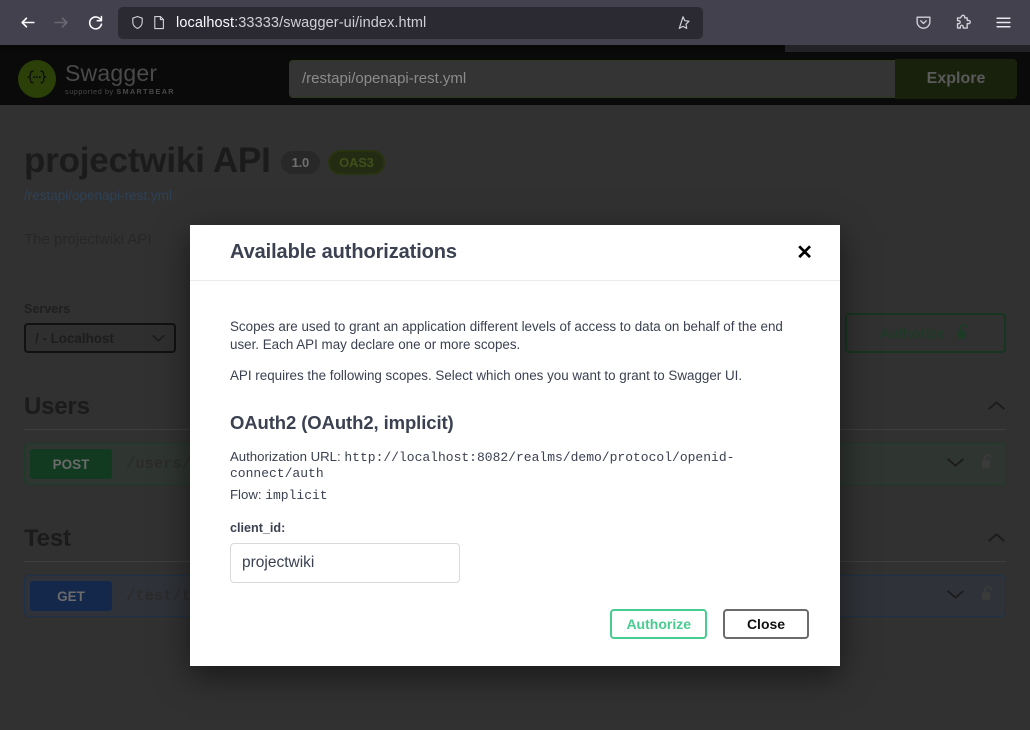  I want to click on spec-url-form: /restapi/openapi-rest.yml Explore, so click(653, 78).